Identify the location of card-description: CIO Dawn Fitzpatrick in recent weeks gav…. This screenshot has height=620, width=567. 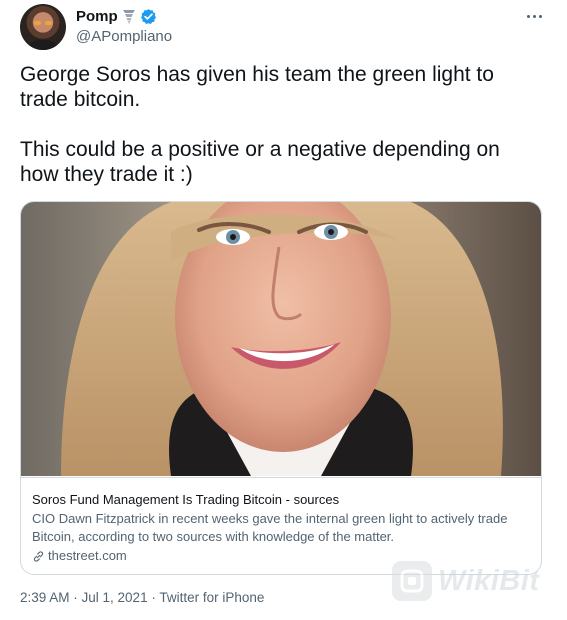
(270, 527).